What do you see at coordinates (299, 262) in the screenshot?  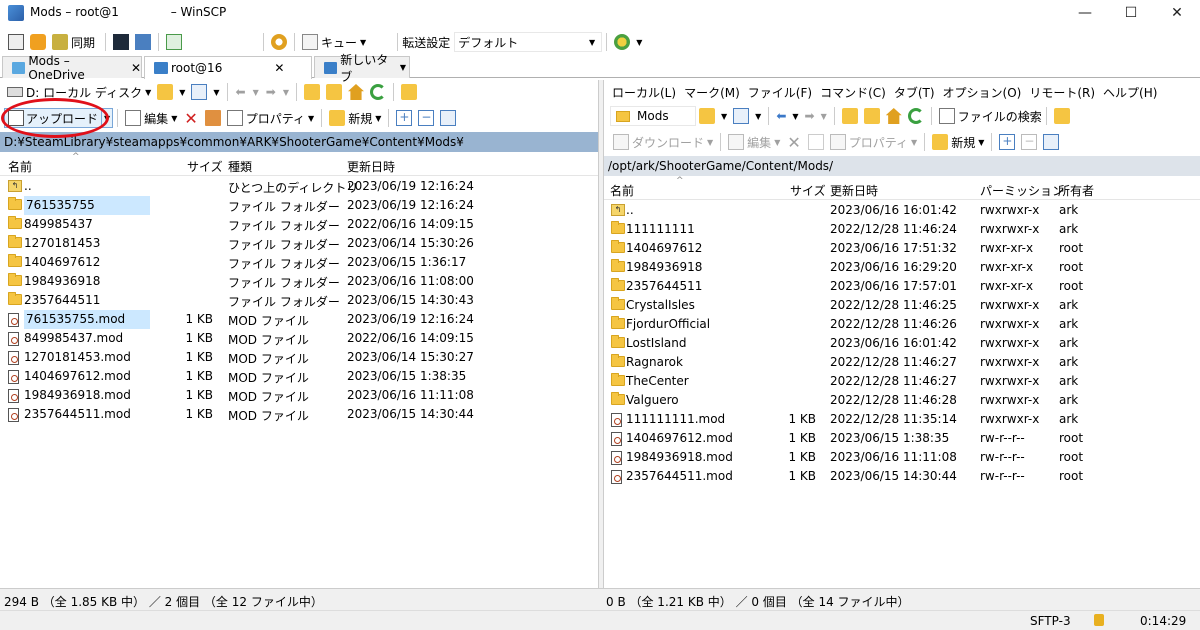 I see `table-row: 1404697612 ファイル フォルダー 2023/06/15 1:36:17` at bounding box center [299, 262].